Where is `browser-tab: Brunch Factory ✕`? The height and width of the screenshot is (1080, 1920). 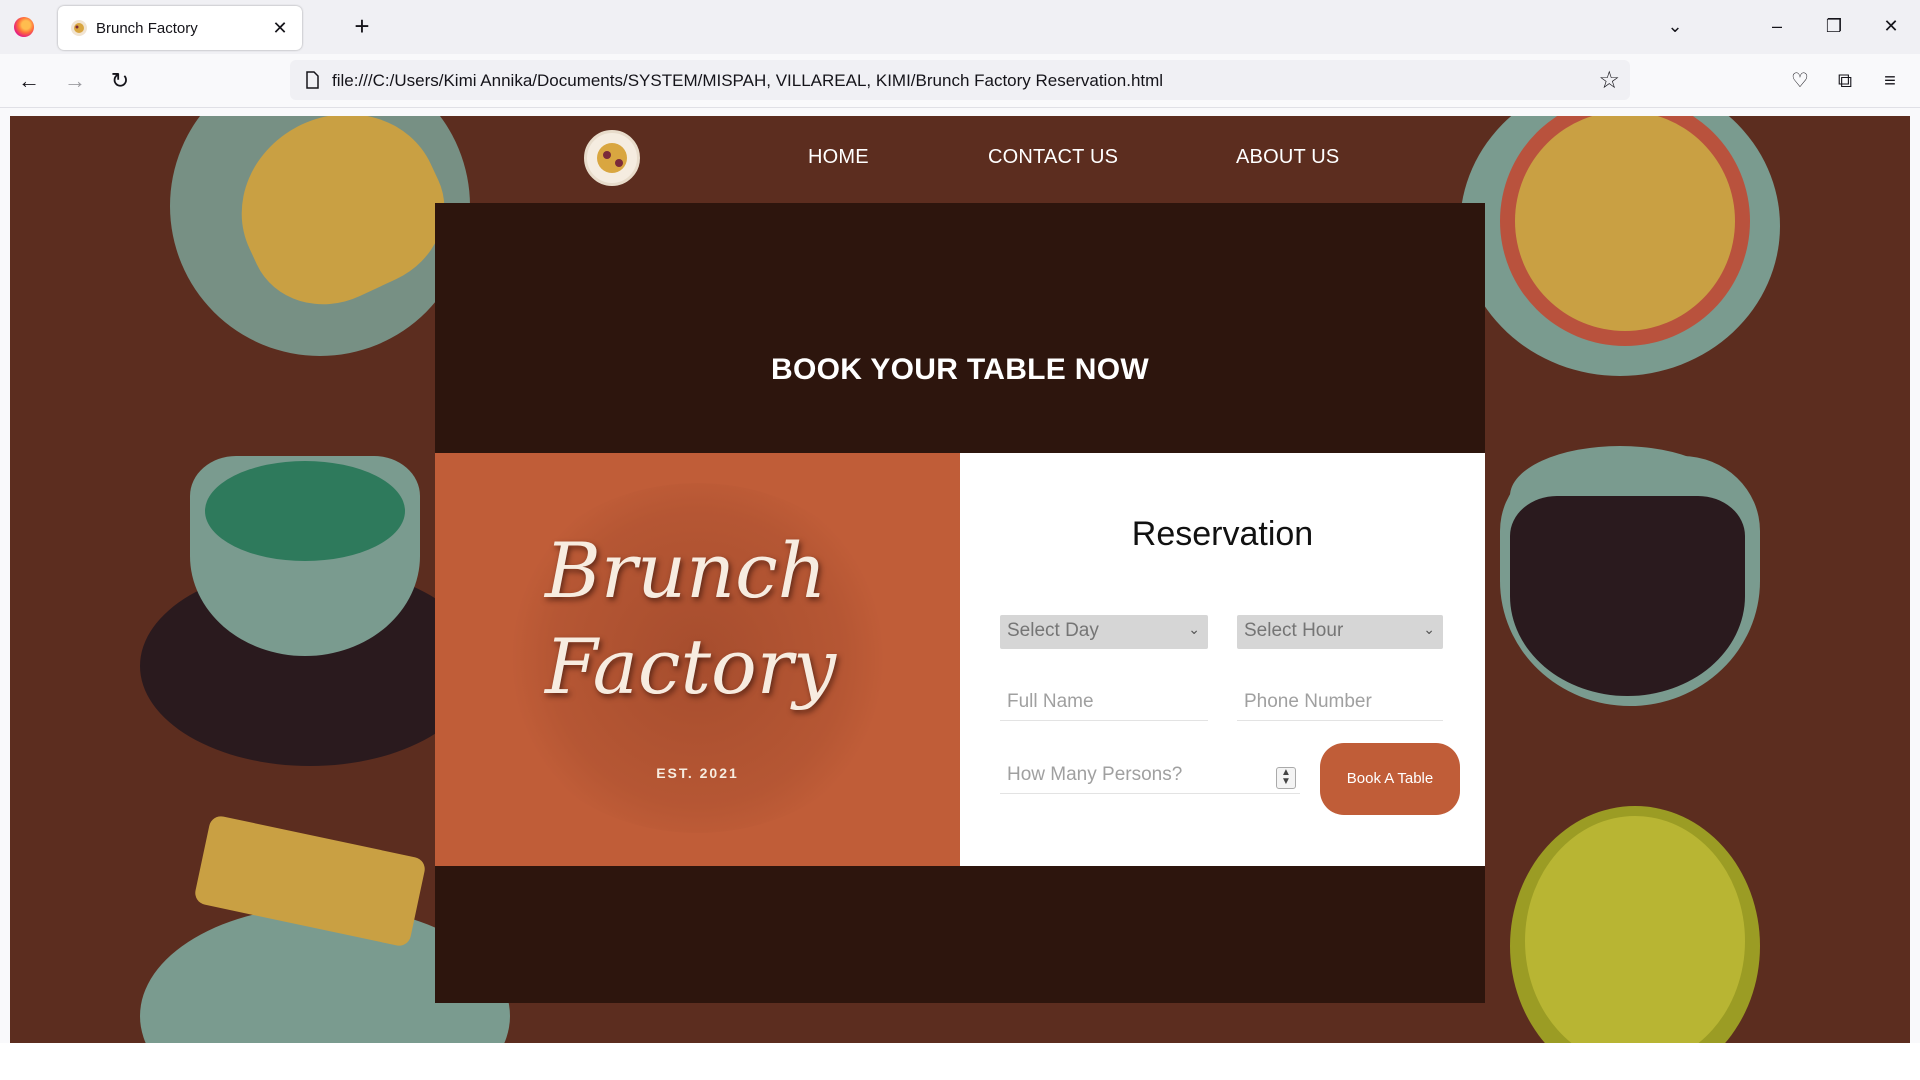 browser-tab: Brunch Factory ✕ is located at coordinates (180, 28).